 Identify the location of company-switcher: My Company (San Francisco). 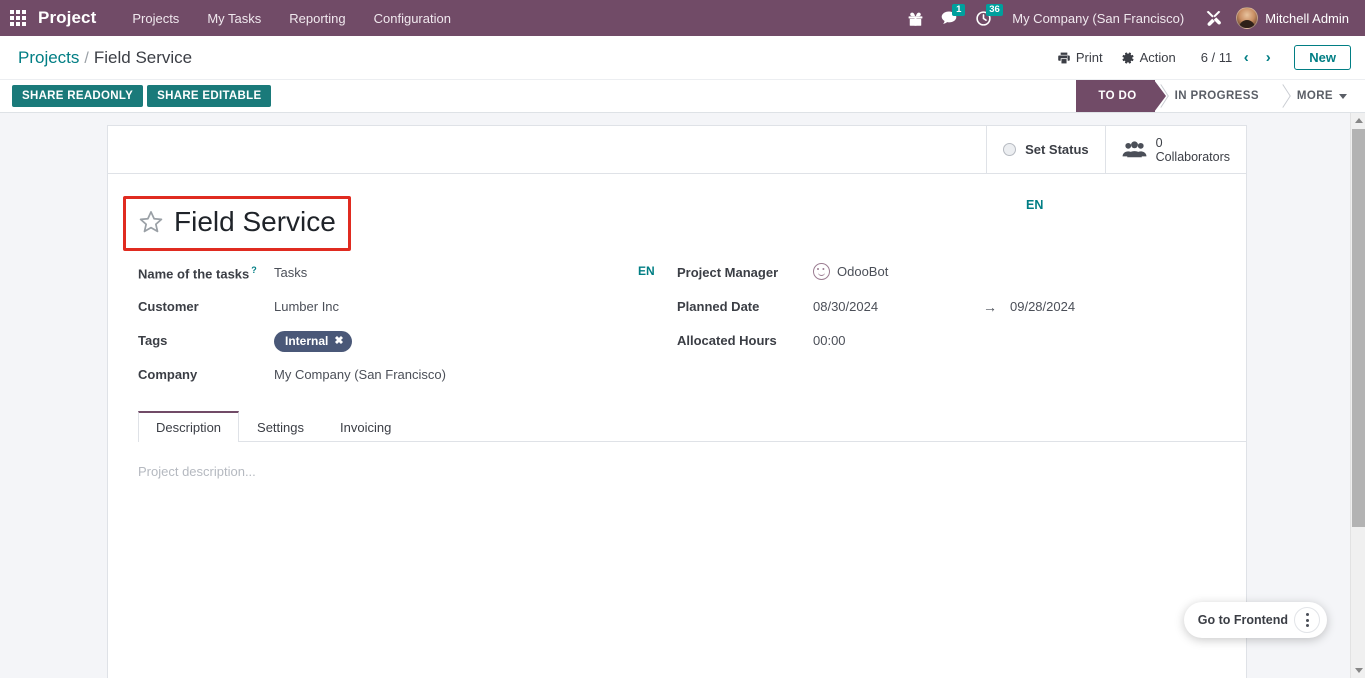
(1098, 18).